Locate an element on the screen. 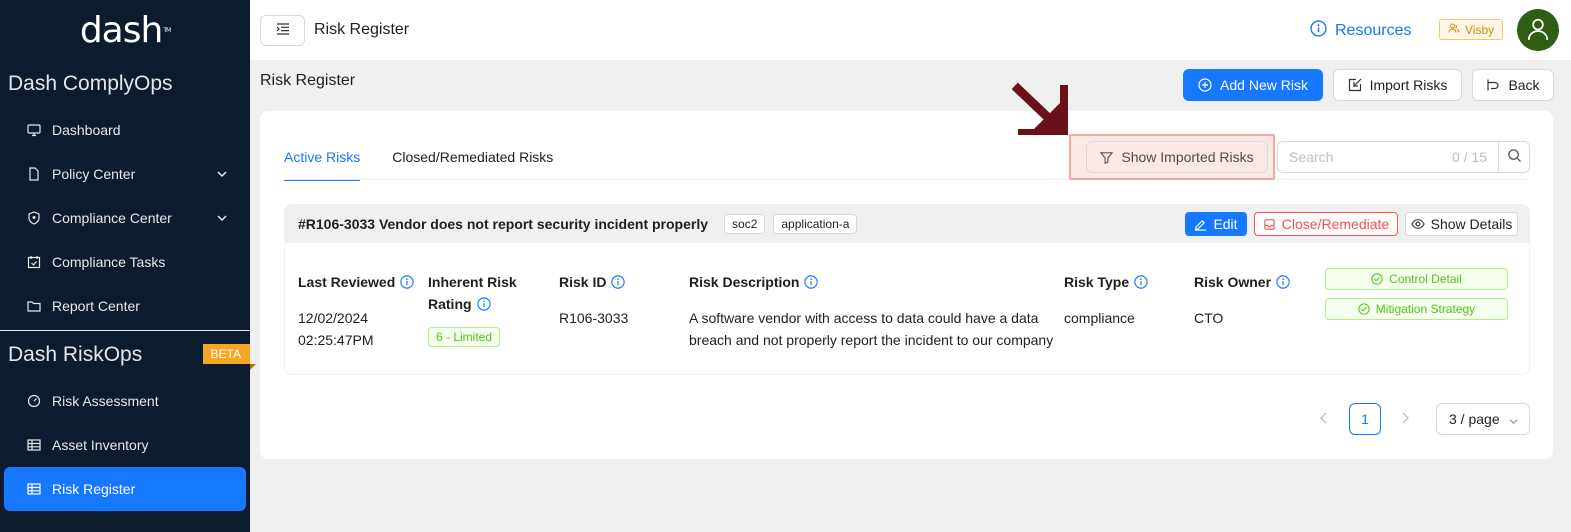 The width and height of the screenshot is (1571, 532). edit-button: Edit is located at coordinates (1216, 224).